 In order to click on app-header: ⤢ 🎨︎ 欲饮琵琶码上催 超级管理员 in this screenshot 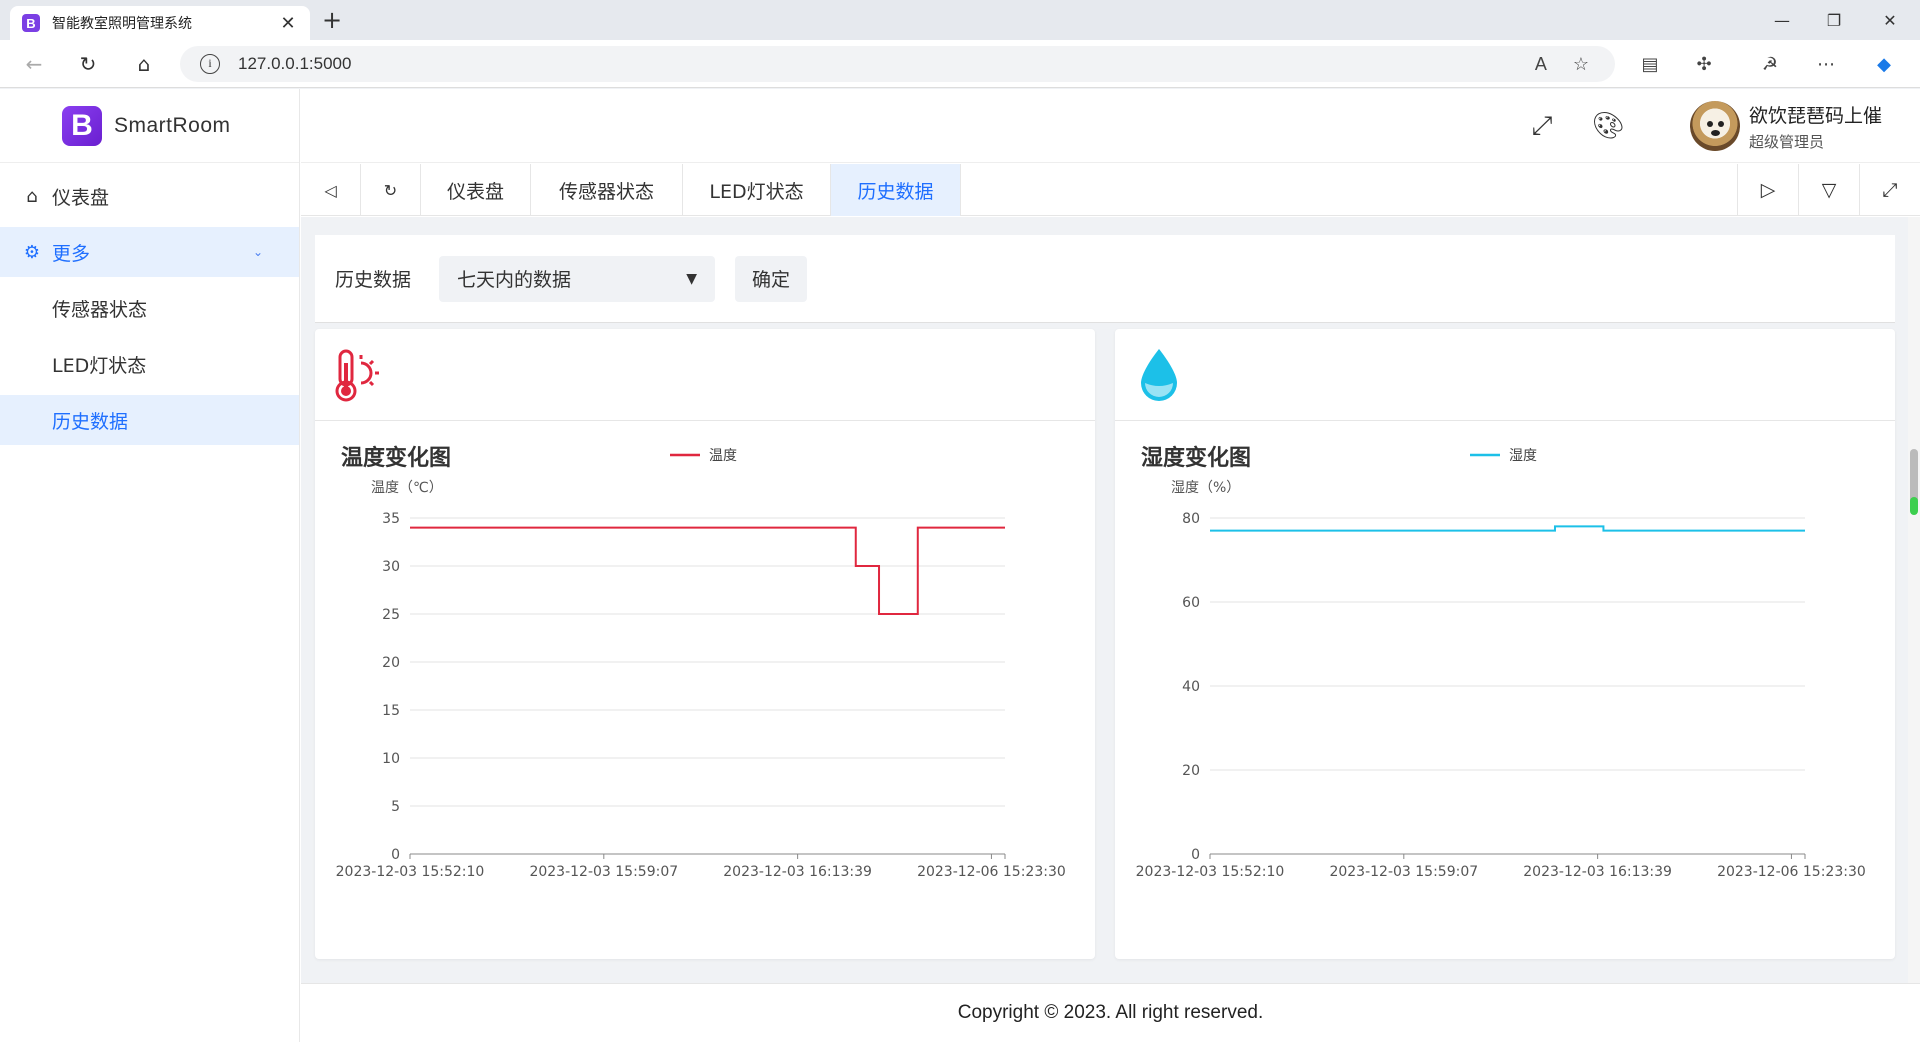, I will do `click(1110, 126)`.